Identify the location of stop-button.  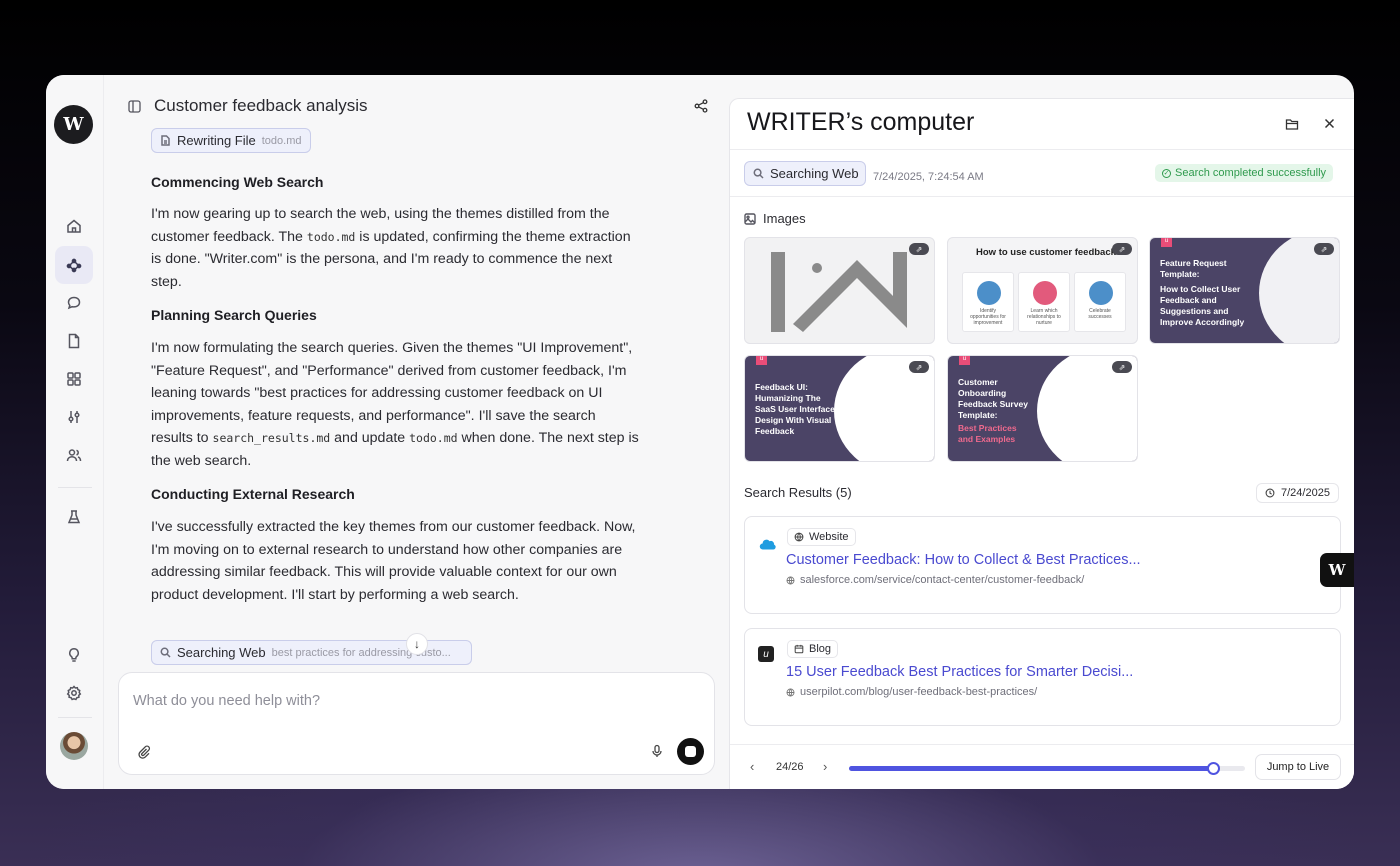
(690, 751).